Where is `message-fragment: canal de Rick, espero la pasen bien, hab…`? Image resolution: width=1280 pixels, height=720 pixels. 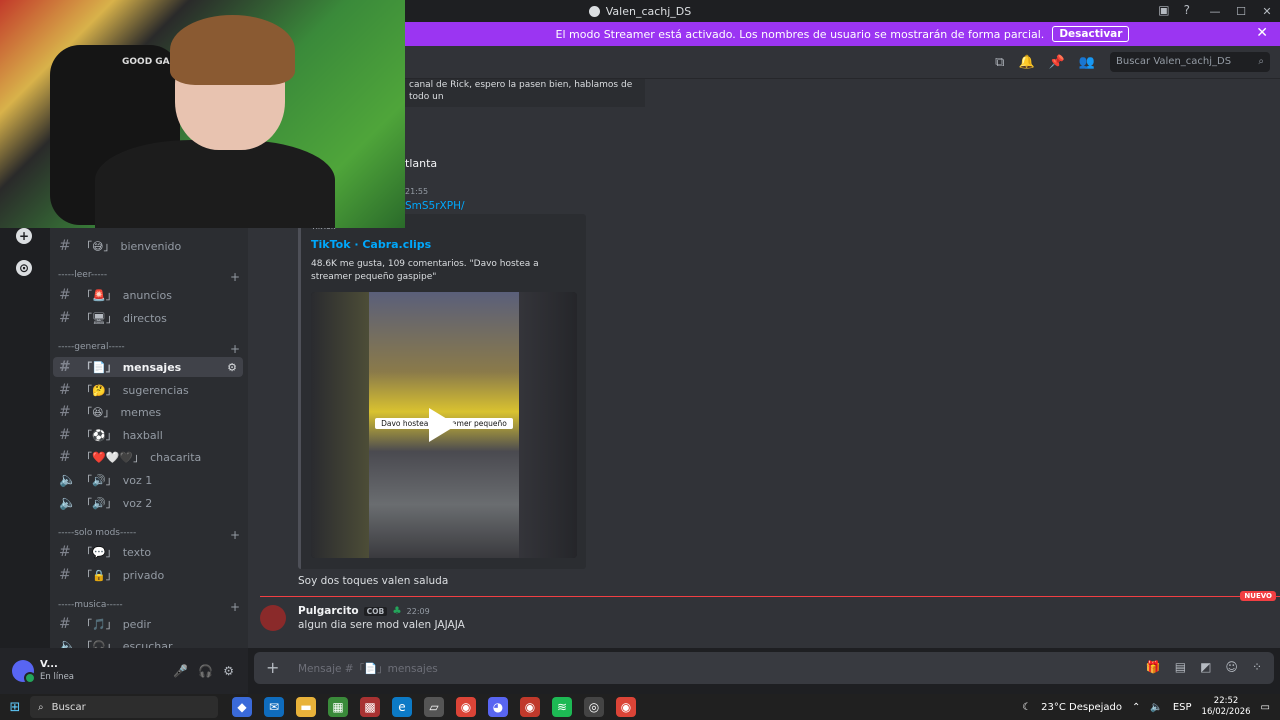 message-fragment: canal de Rick, espero la pasen bien, hab… is located at coordinates (525, 93).